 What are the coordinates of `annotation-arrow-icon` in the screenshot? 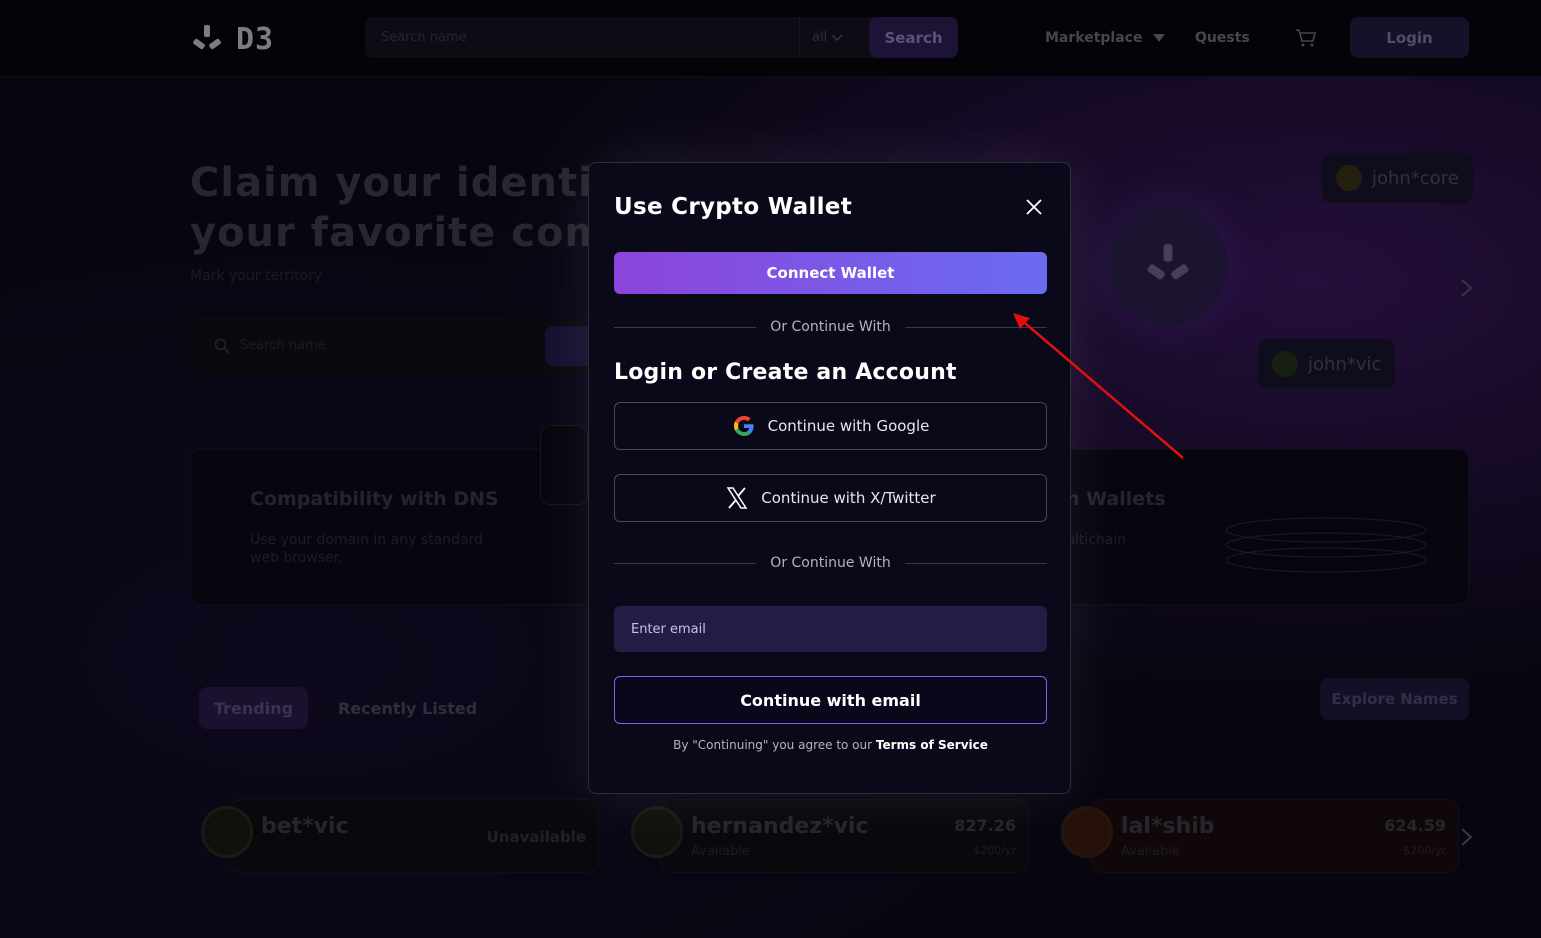 It's located at (1098, 386).